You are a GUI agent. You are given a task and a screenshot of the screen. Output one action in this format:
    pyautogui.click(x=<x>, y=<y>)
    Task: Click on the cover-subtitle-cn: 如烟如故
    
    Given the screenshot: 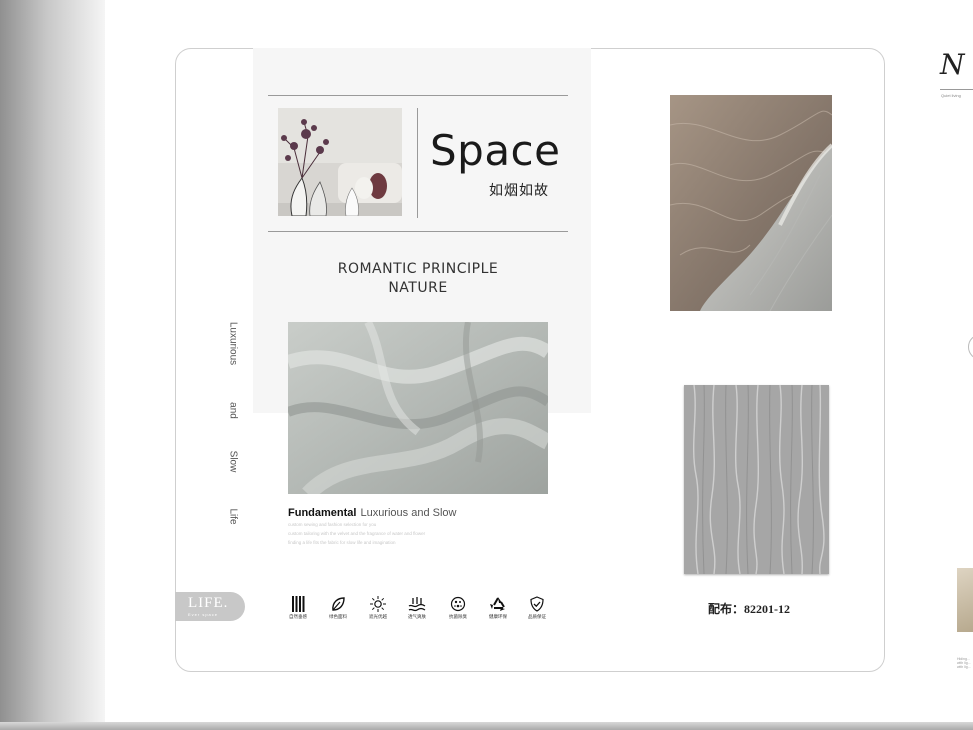 What is the action you would take?
    pyautogui.click(x=519, y=190)
    